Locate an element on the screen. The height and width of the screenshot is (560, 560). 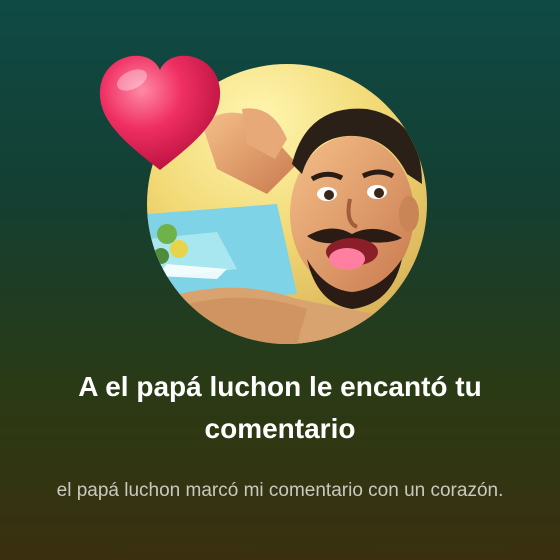
heart-icon is located at coordinates (160, 114).